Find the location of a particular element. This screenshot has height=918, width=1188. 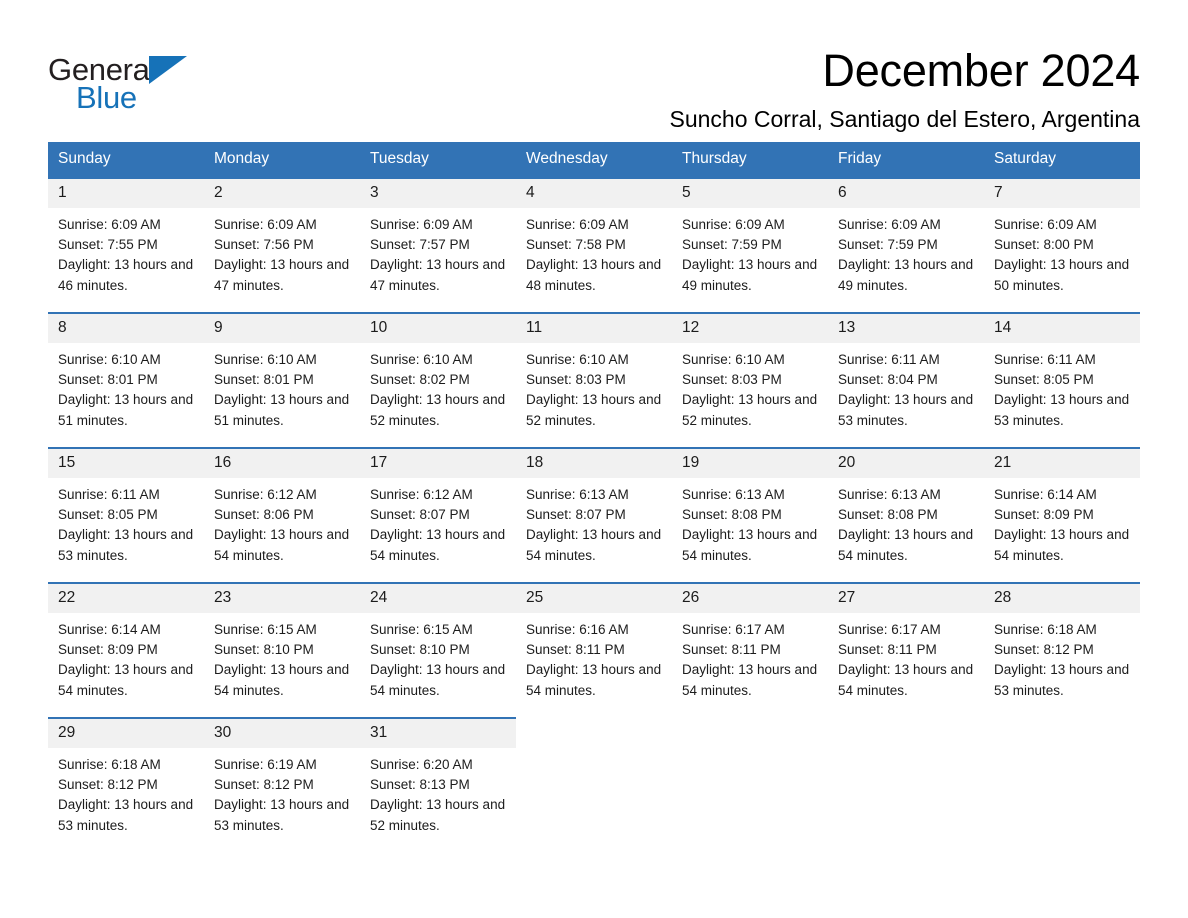

sunrise-text: Sunrise: 6:15 AM is located at coordinates (421, 629).